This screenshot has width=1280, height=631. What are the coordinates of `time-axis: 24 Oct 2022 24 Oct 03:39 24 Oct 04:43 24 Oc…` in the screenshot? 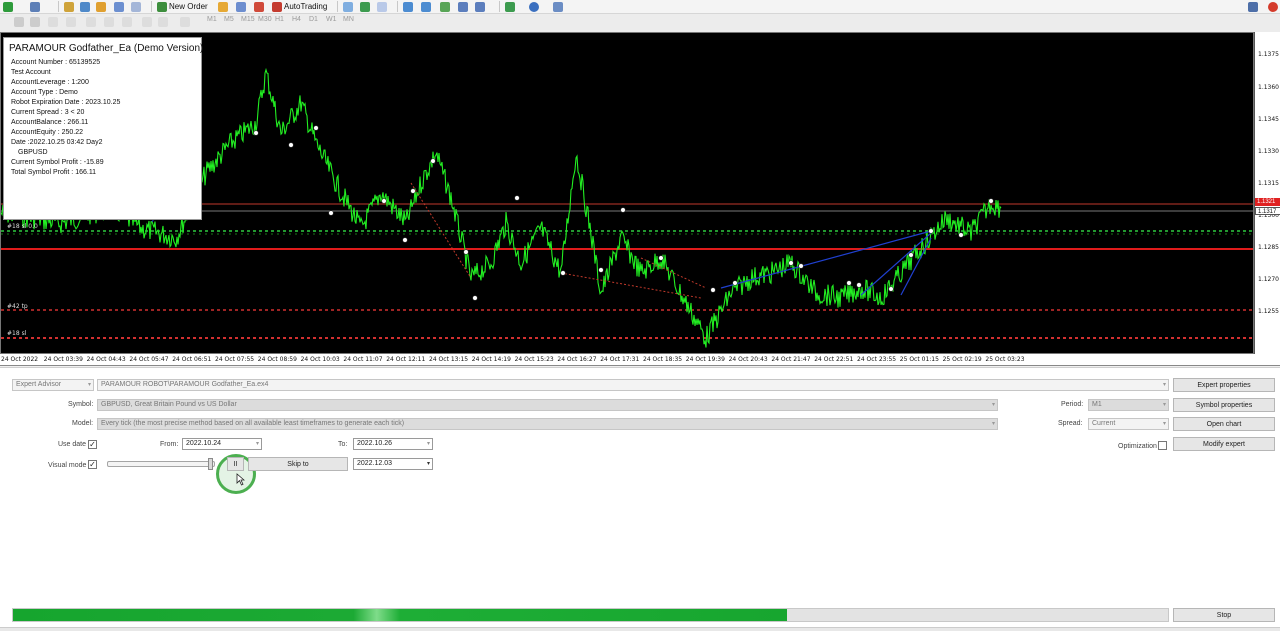 It's located at (640, 360).